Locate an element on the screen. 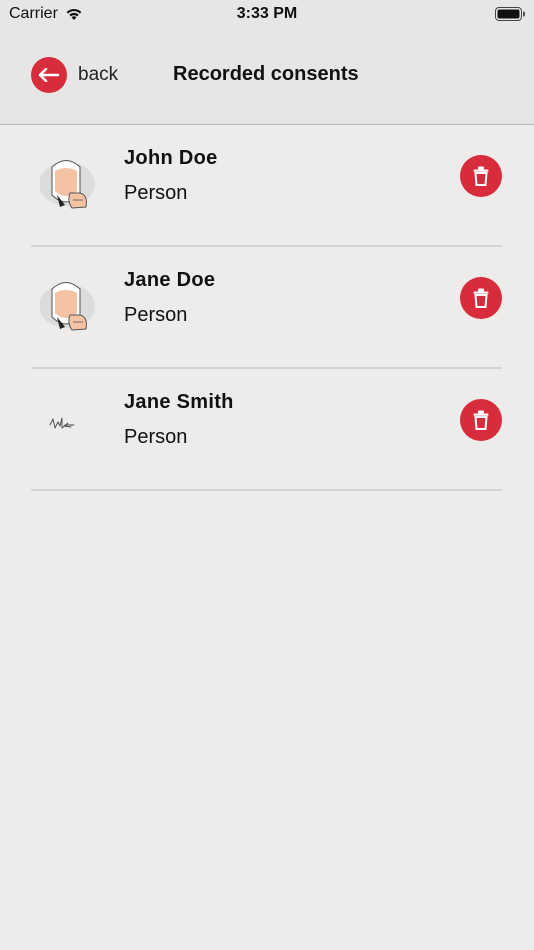 The height and width of the screenshot is (950, 534). navigation-header: back Recorded consents is located at coordinates (267, 77).